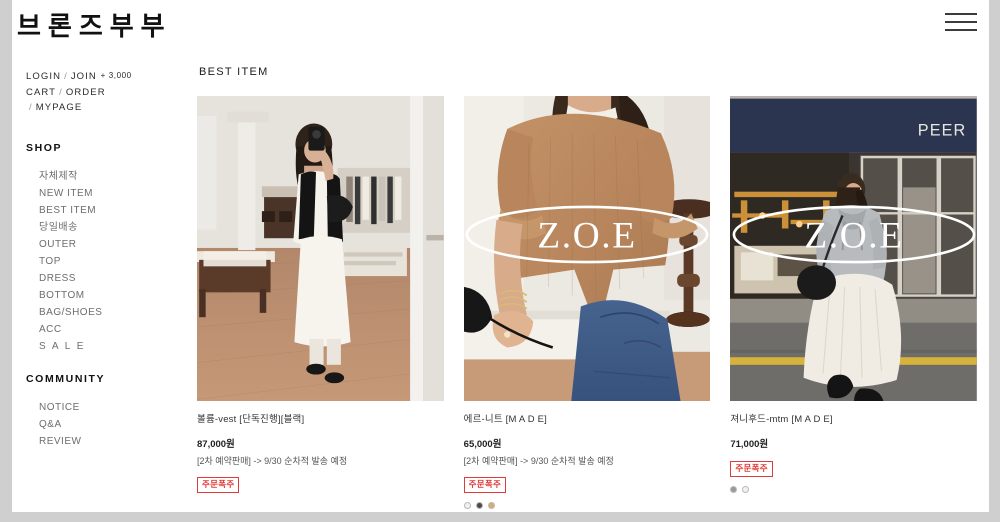 Image resolution: width=1000 pixels, height=522 pixels. I want to click on nav-list-community: NOTICE Q&A REVIEW, so click(106, 424).